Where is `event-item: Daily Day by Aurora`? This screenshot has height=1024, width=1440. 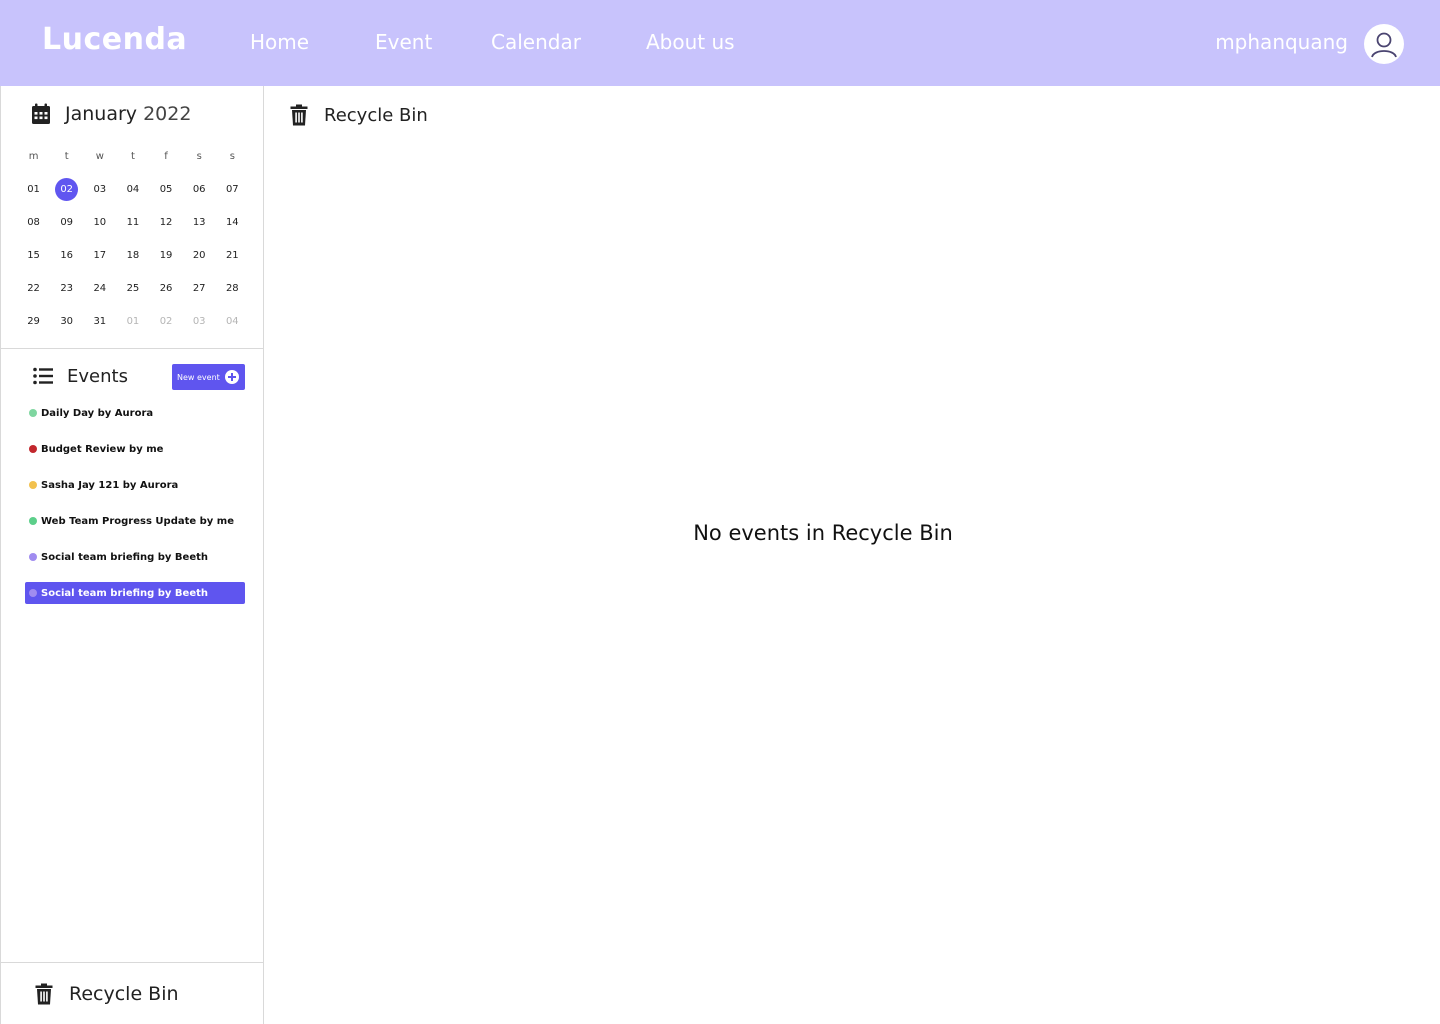
event-item: Daily Day by Aurora is located at coordinates (135, 413).